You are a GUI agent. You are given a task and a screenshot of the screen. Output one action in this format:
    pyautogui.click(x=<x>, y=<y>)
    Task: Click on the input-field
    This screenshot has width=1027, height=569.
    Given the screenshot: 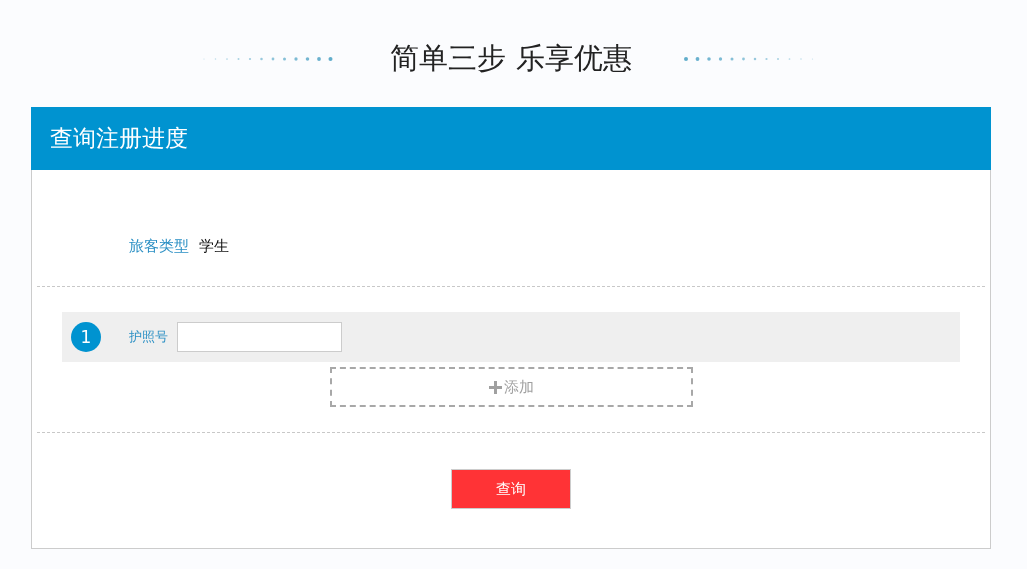 What is the action you would take?
    pyautogui.click(x=259, y=337)
    